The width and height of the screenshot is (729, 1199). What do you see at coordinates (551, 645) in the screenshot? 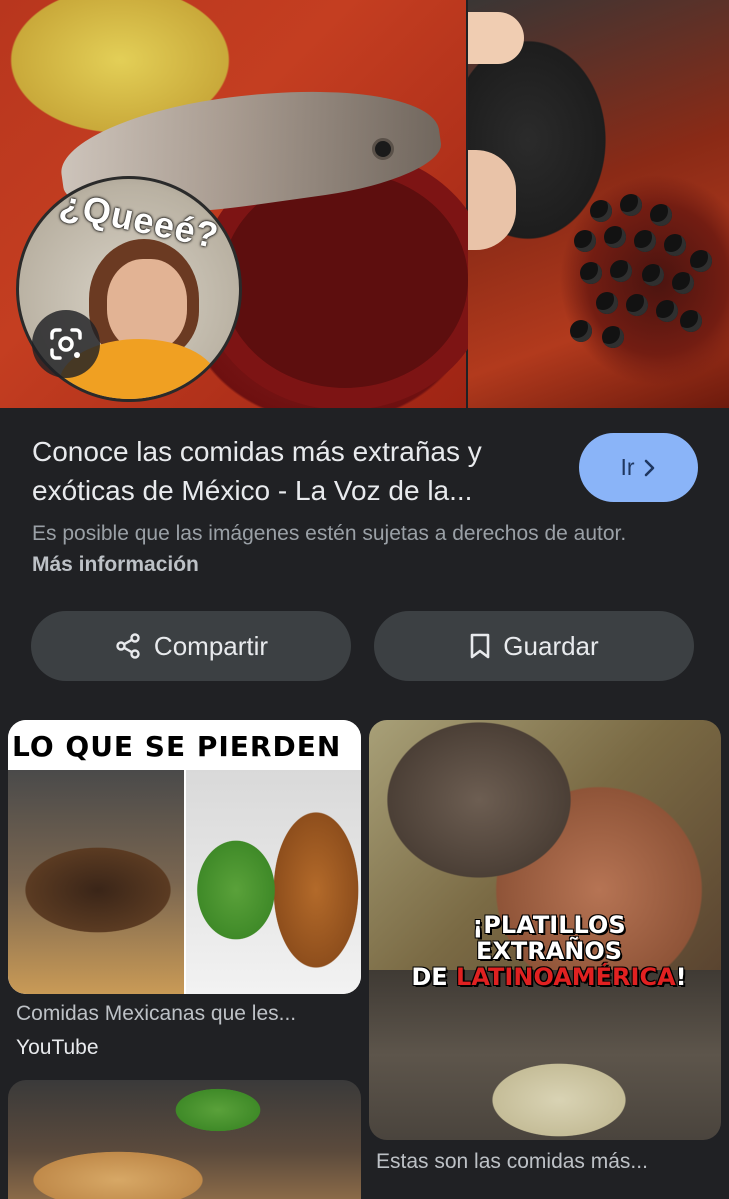
I see `save-label: Guardar` at bounding box center [551, 645].